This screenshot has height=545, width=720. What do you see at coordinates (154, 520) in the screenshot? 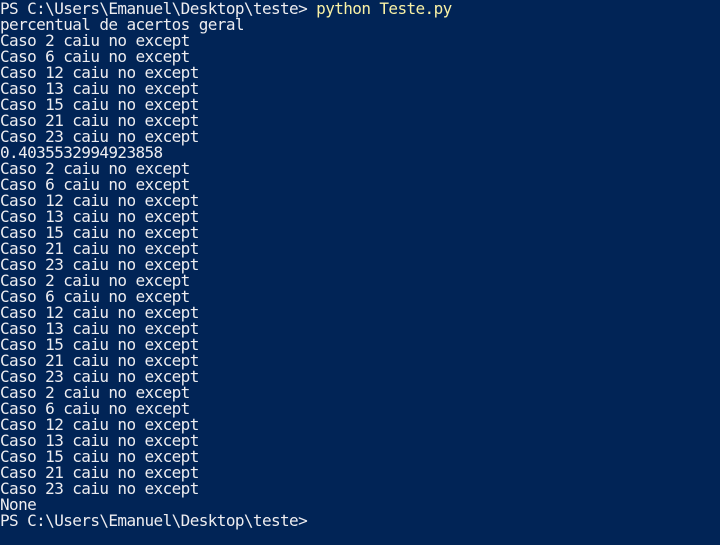
I see `final-prompt-text: PS C:\Users\Emanuel\Desktop\teste>` at bounding box center [154, 520].